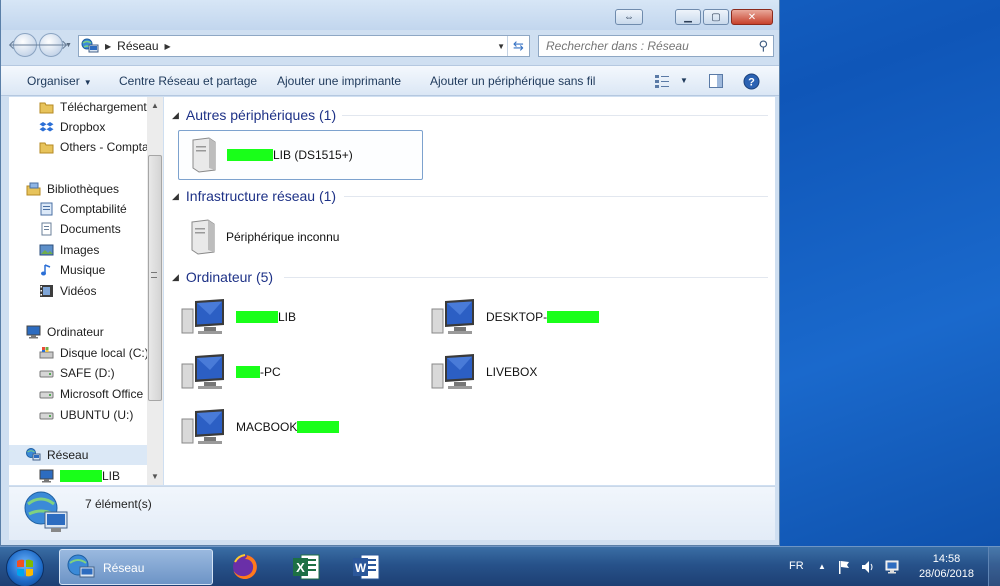 The width and height of the screenshot is (1000, 586). What do you see at coordinates (390, 15) in the screenshot?
I see `title-bar: ▁ ▢ ✕ ⇔` at bounding box center [390, 15].